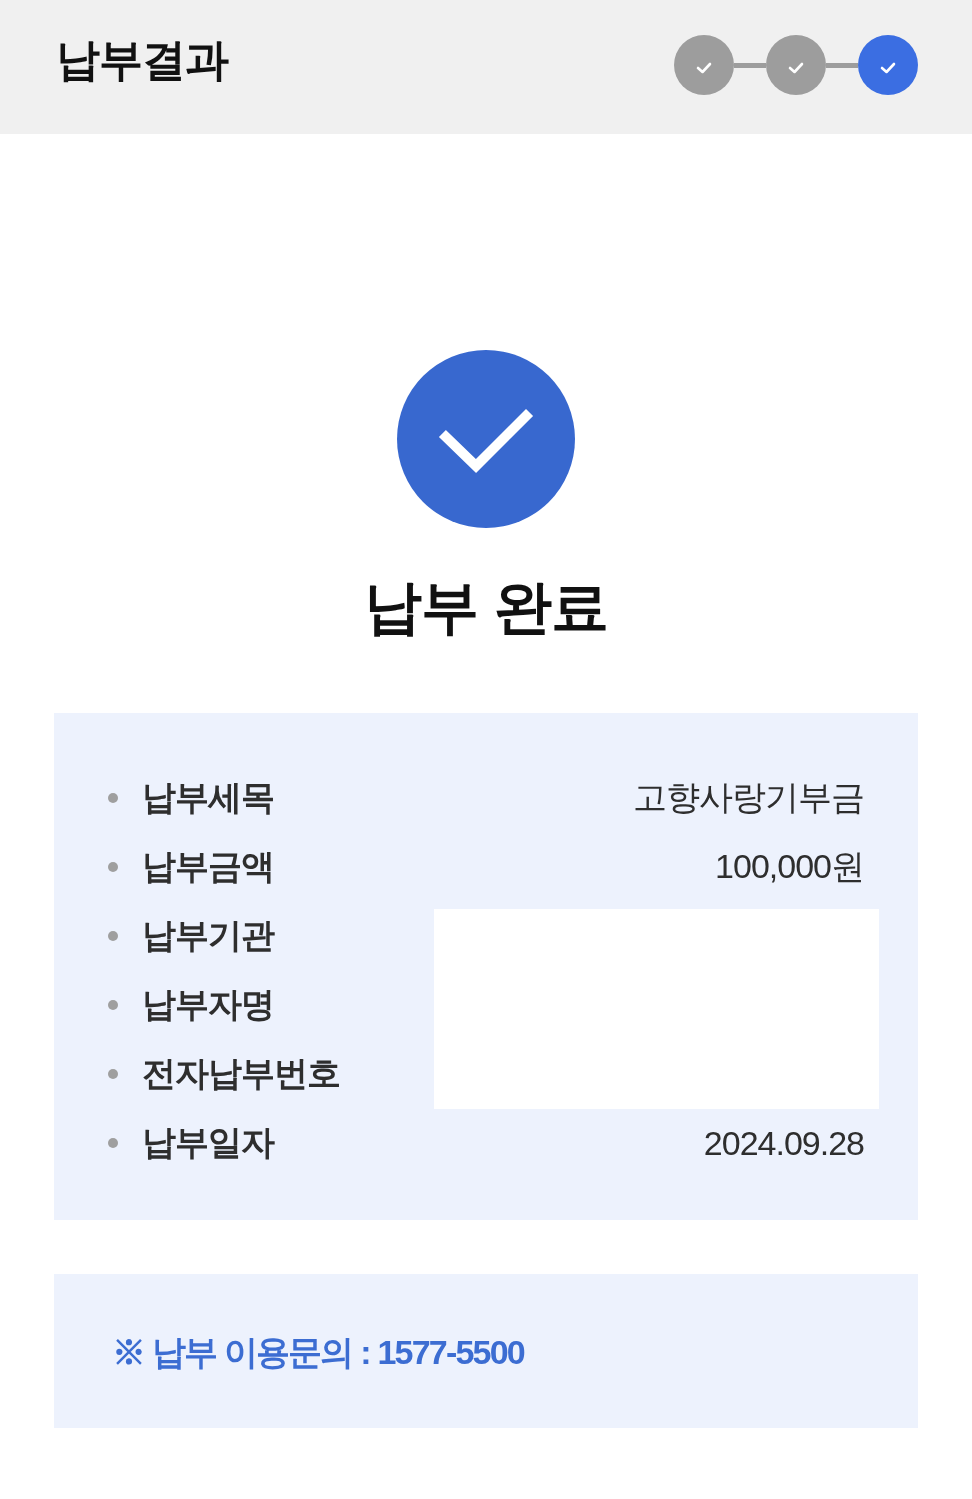 Image resolution: width=972 pixels, height=1499 pixels. Describe the element at coordinates (486, 607) in the screenshot. I see `result-title: 납부 완료` at that location.